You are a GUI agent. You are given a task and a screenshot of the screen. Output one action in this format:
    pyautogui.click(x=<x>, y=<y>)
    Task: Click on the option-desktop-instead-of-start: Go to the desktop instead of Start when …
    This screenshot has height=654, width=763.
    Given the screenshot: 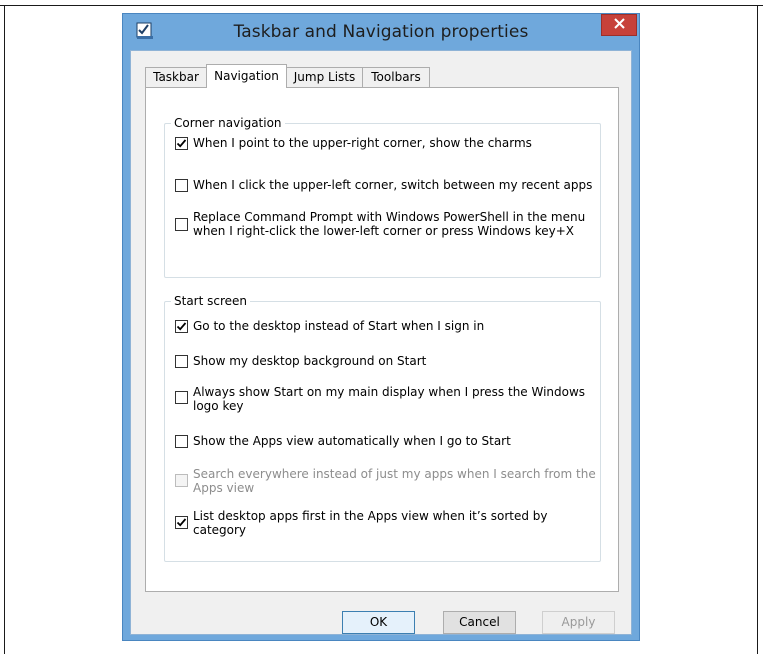 What is the action you would take?
    pyautogui.click(x=395, y=326)
    